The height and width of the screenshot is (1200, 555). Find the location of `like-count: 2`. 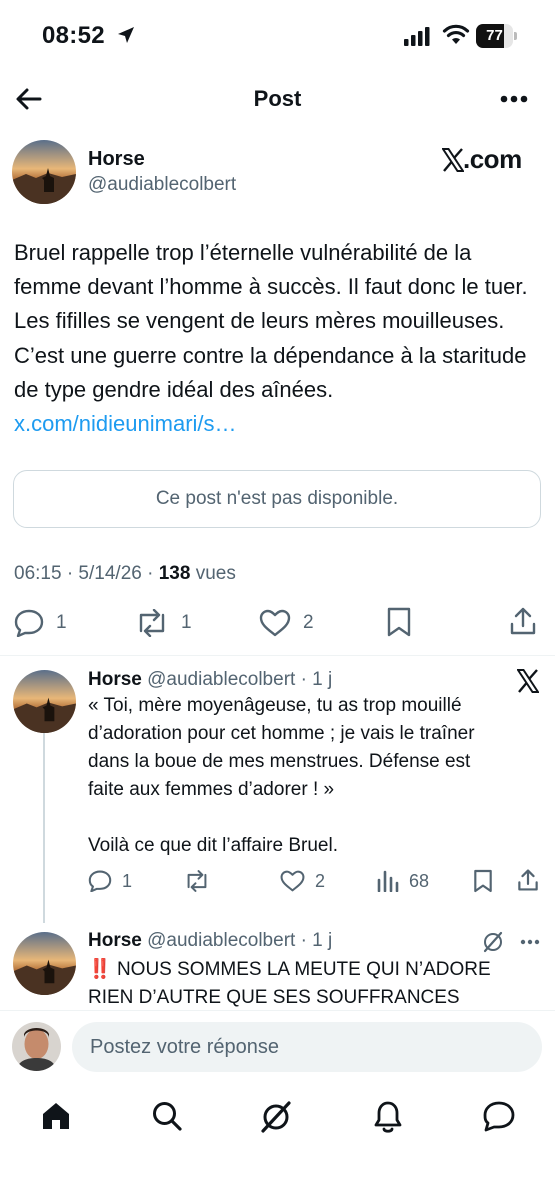

like-count: 2 is located at coordinates (308, 622).